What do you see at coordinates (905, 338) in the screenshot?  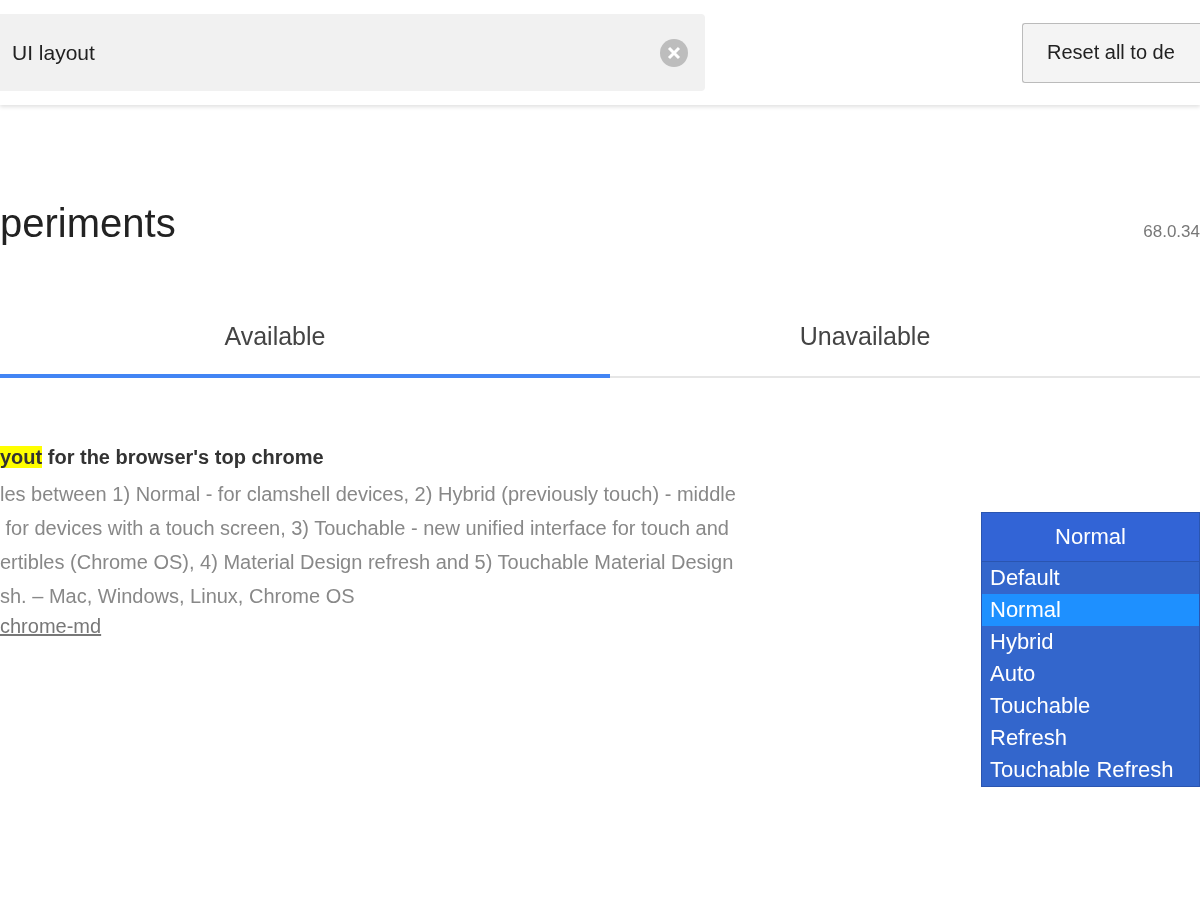 I see `tab: Unavailable` at bounding box center [905, 338].